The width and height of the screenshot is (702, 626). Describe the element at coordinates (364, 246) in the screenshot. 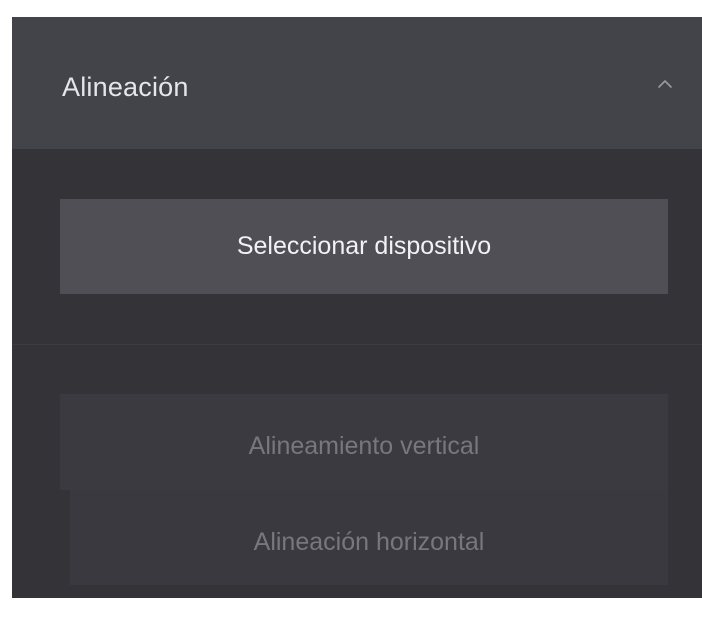

I see `select-device-button: Seleccionar dispositivo` at that location.